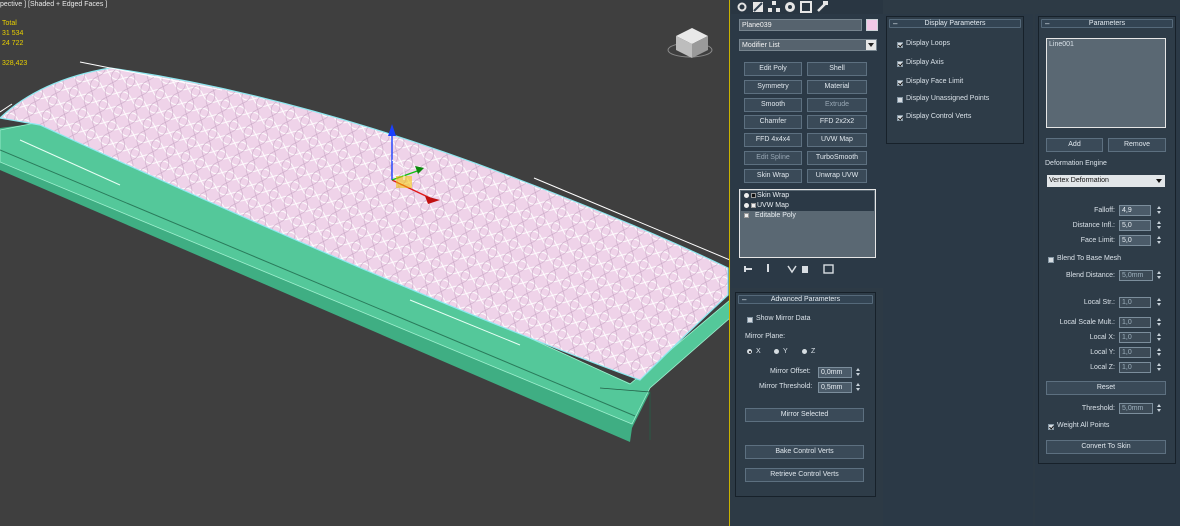  I want to click on modifier-button-smooth: Smooth, so click(773, 105).